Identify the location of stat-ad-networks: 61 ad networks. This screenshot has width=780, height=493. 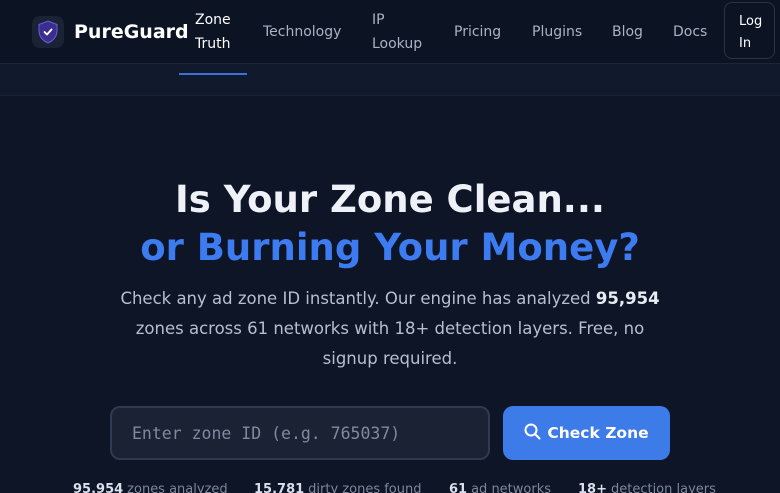
(500, 487).